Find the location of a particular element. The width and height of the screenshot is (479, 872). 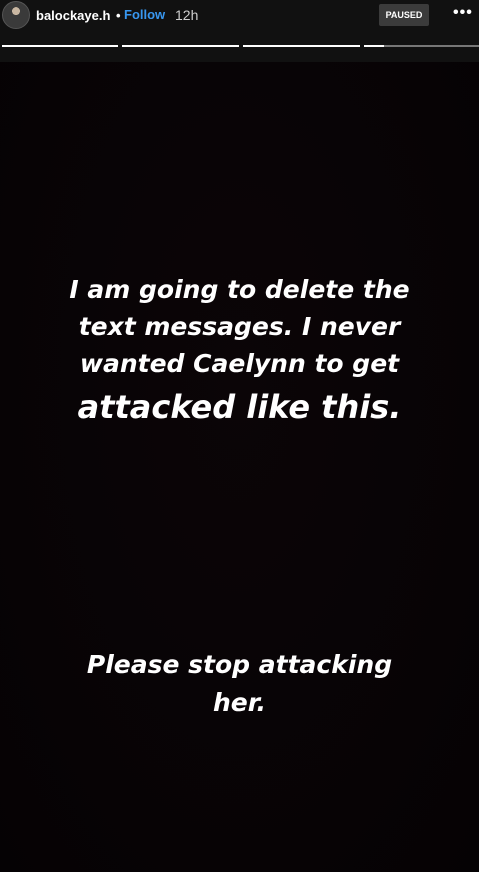

story-text-line: text messages. I never is located at coordinates (239, 326).